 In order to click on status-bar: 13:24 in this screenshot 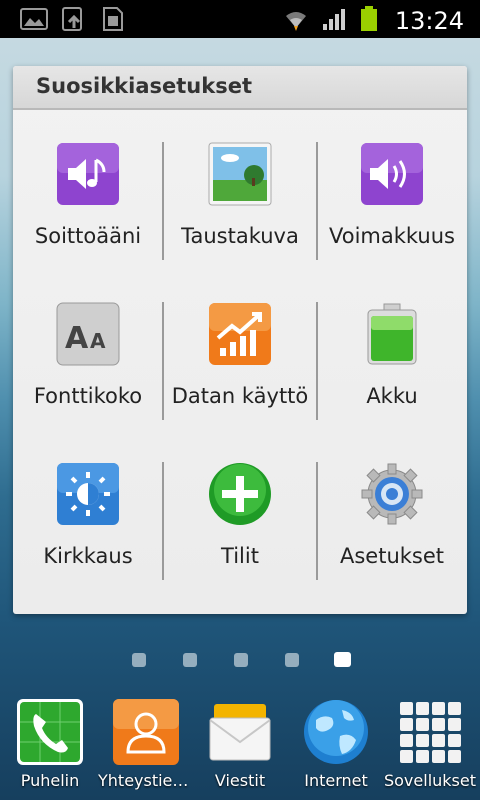, I will do `click(240, 19)`.